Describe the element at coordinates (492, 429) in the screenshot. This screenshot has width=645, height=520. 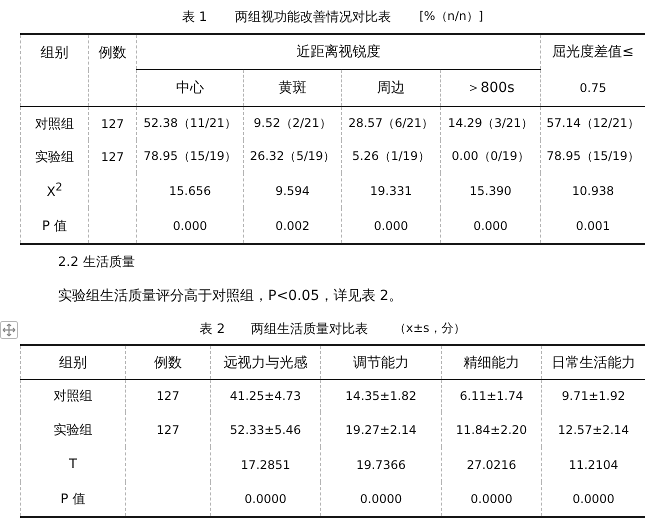
I see `table-cell: 11.84±2.20` at that location.